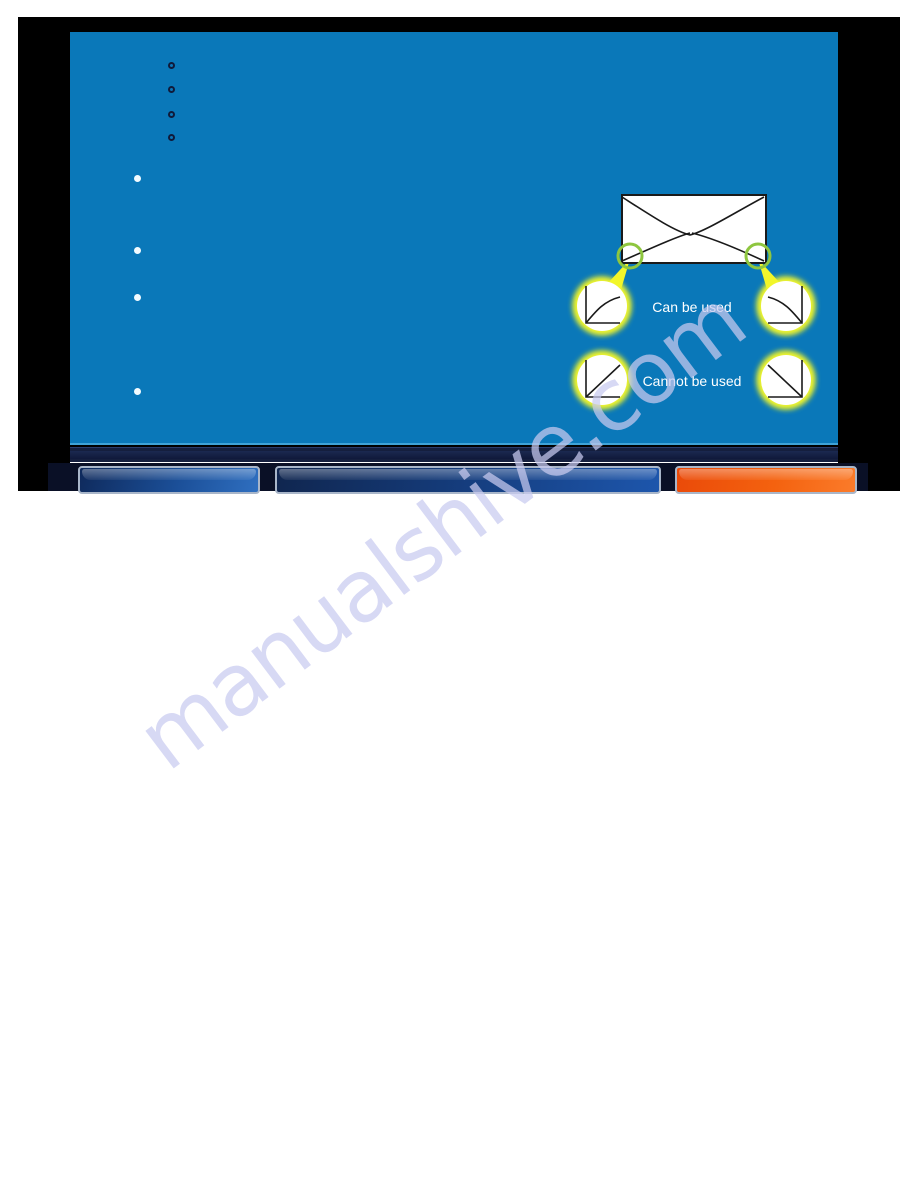 This screenshot has height=1188, width=918. What do you see at coordinates (169, 475) in the screenshot?
I see `previous-button-gloss` at bounding box center [169, 475].